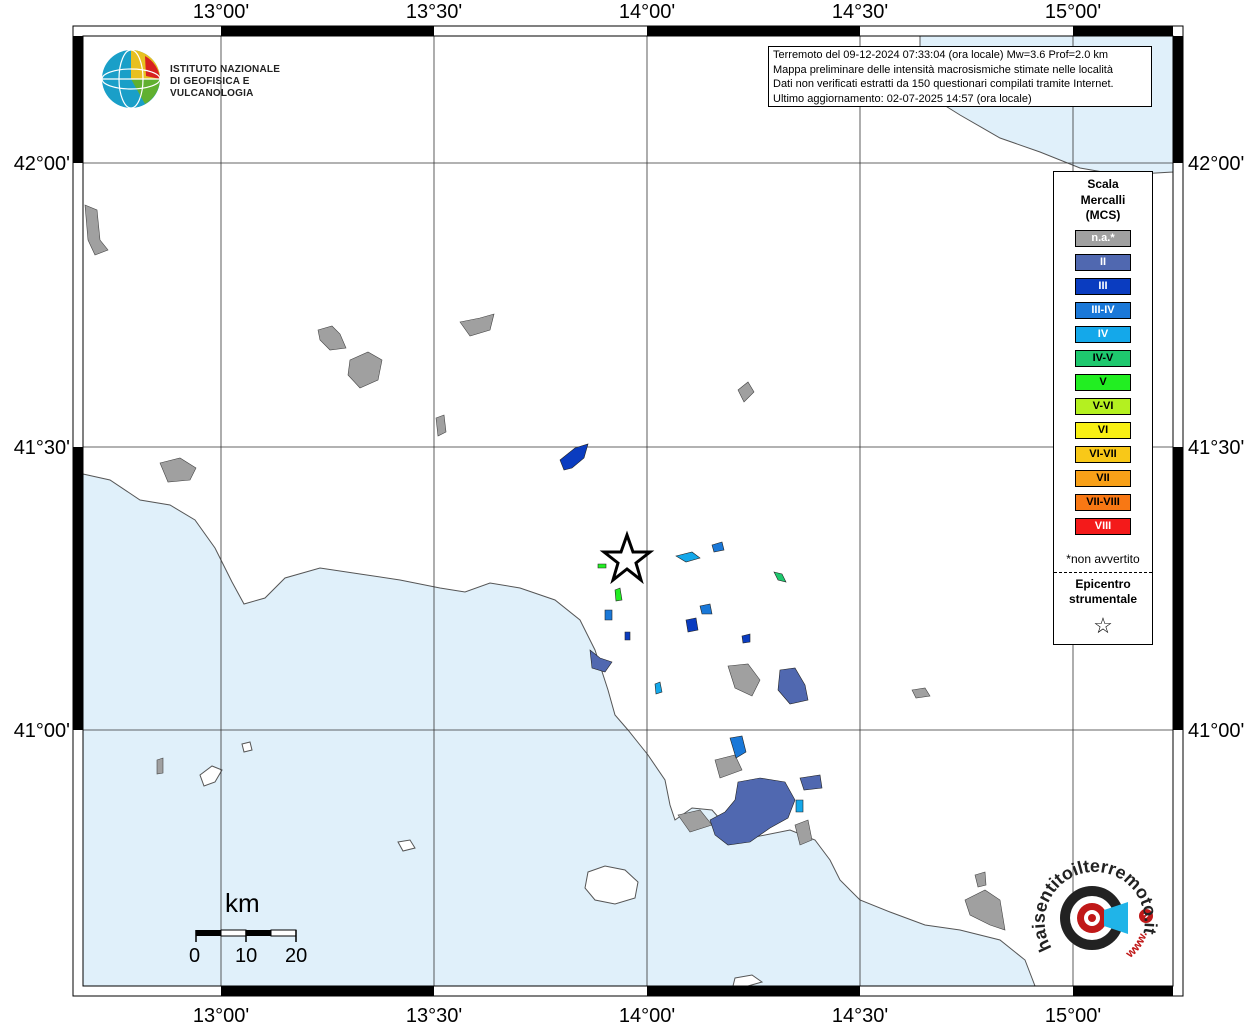 The width and height of the screenshot is (1255, 1024). I want to click on area-ii, so click(811, 782).